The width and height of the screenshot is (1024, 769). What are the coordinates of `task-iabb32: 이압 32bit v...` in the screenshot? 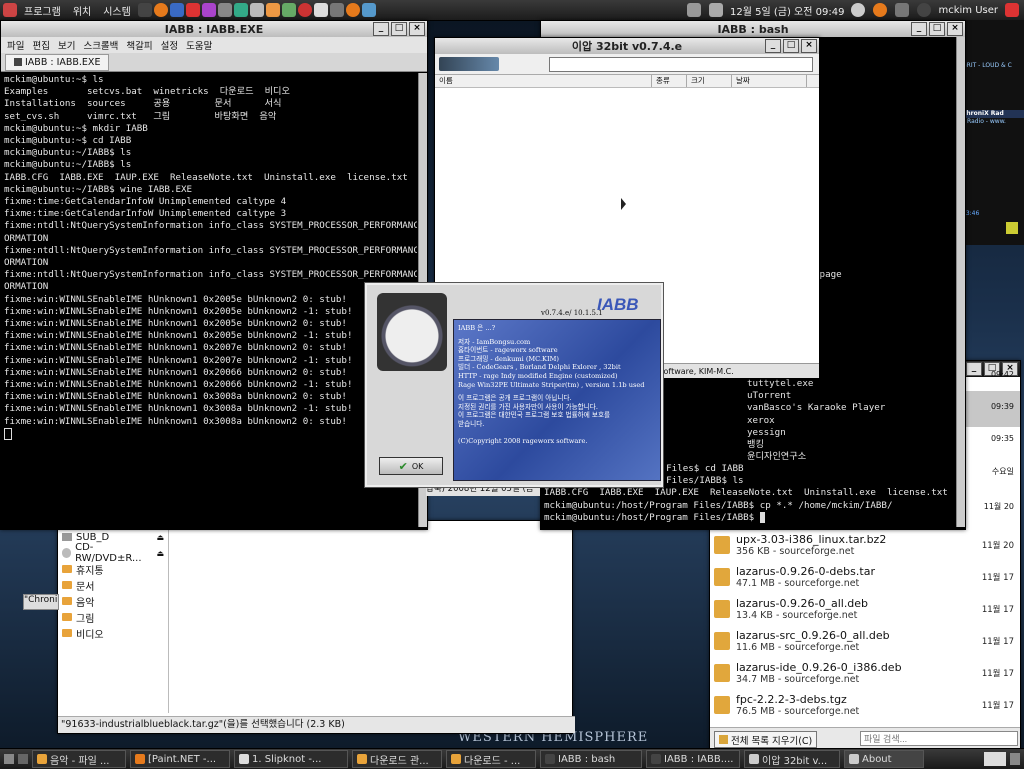 It's located at (792, 759).